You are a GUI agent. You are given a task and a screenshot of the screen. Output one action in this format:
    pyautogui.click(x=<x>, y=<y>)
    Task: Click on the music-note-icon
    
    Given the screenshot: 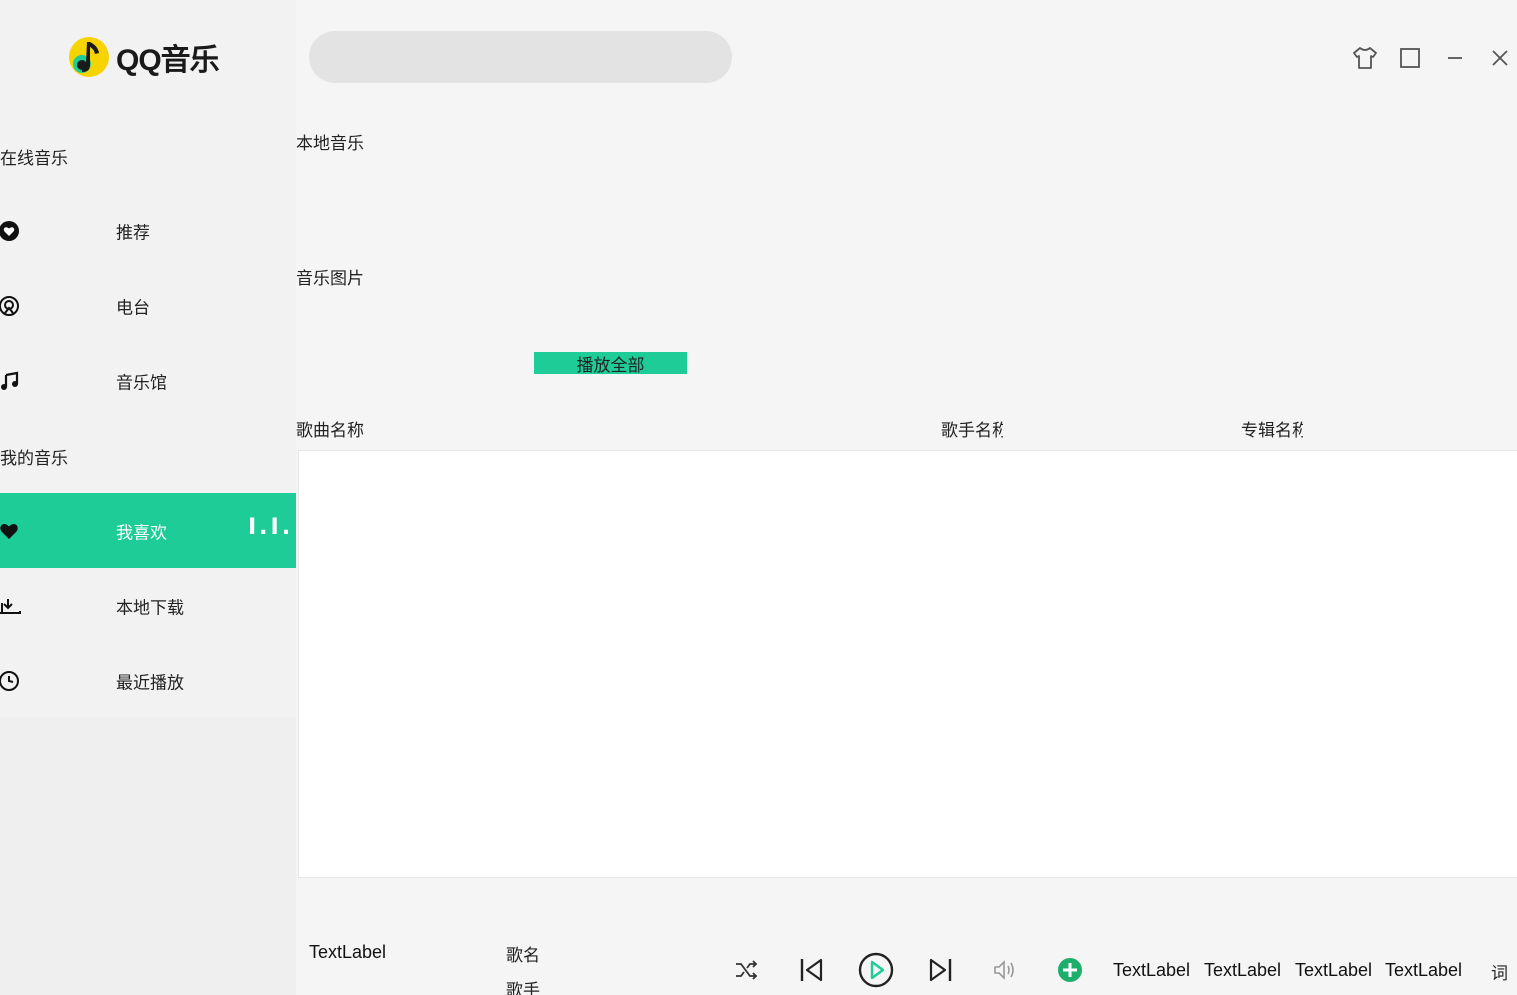 What is the action you would take?
    pyautogui.click(x=11, y=381)
    